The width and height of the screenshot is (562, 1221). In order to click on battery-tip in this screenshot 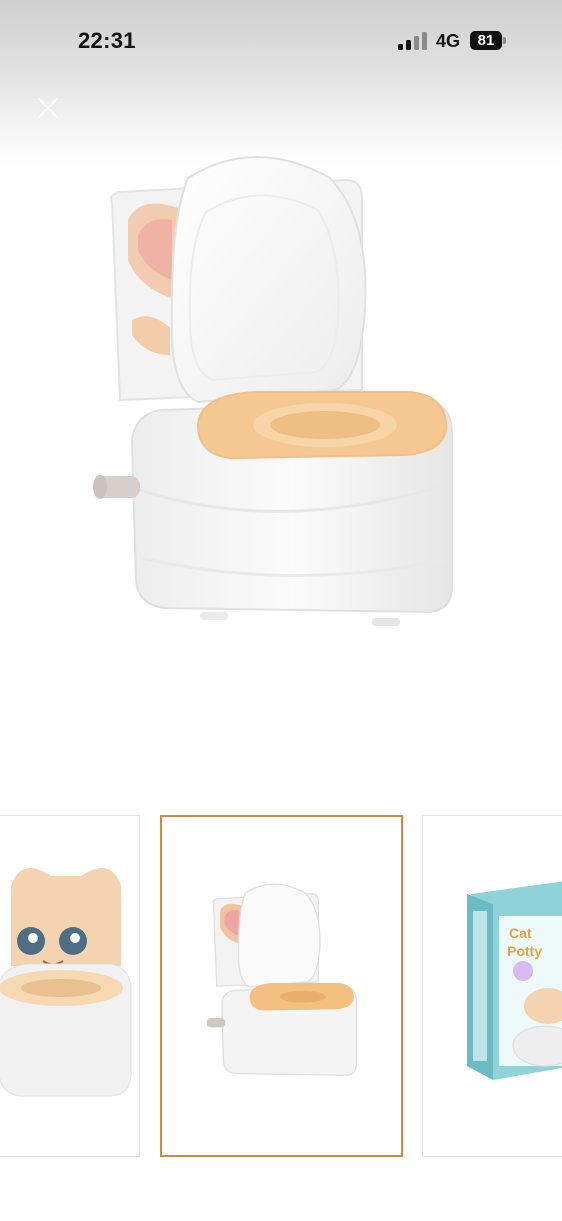, I will do `click(504, 40)`.